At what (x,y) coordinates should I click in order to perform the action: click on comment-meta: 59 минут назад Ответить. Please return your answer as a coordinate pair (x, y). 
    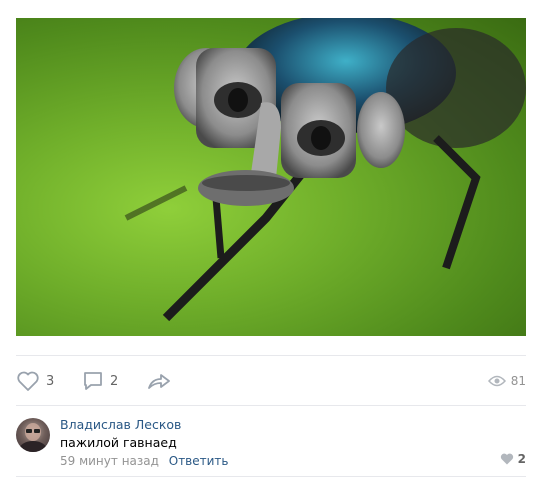
    Looking at the image, I should click on (144, 461).